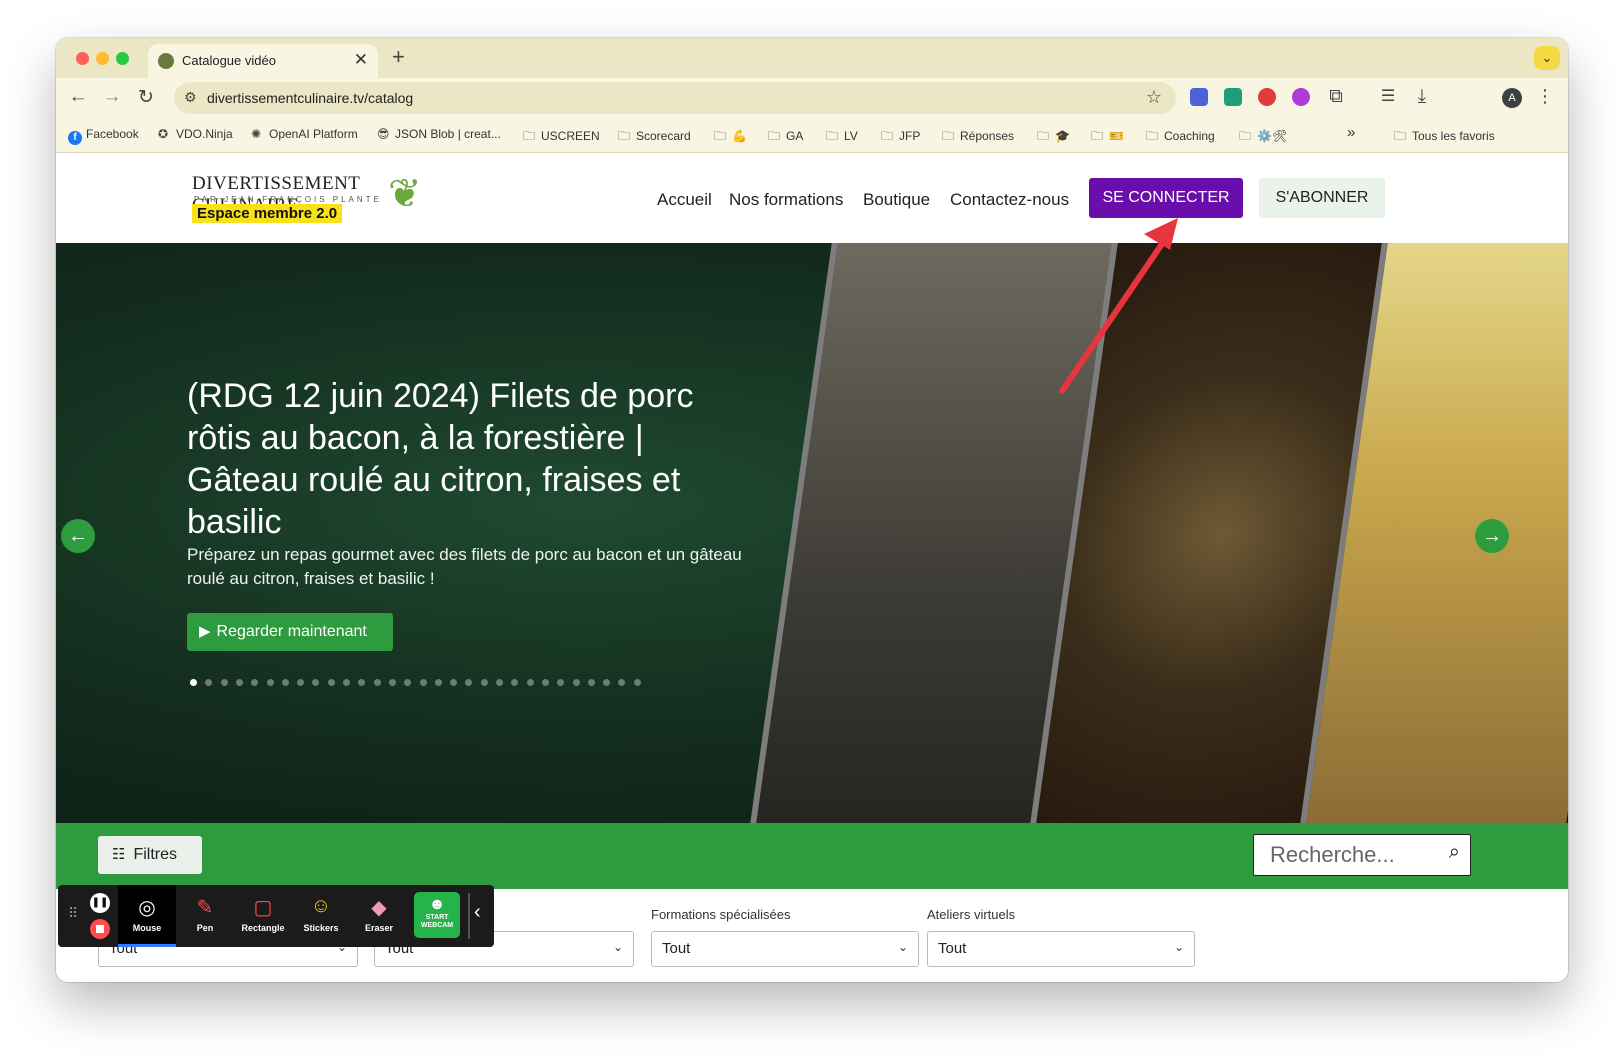 Image resolution: width=1624 pixels, height=1056 pixels. I want to click on facebook-icon: f, so click(75, 138).